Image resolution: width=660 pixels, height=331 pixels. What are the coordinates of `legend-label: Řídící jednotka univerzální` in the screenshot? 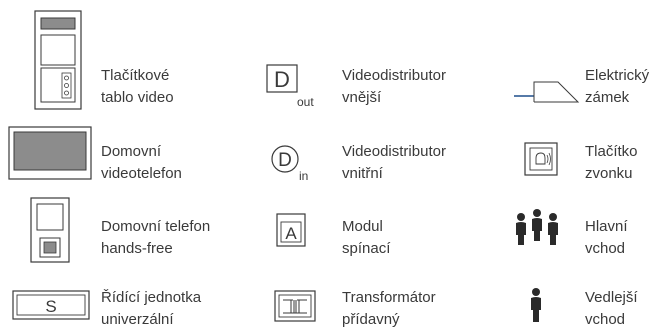 It's located at (151, 308).